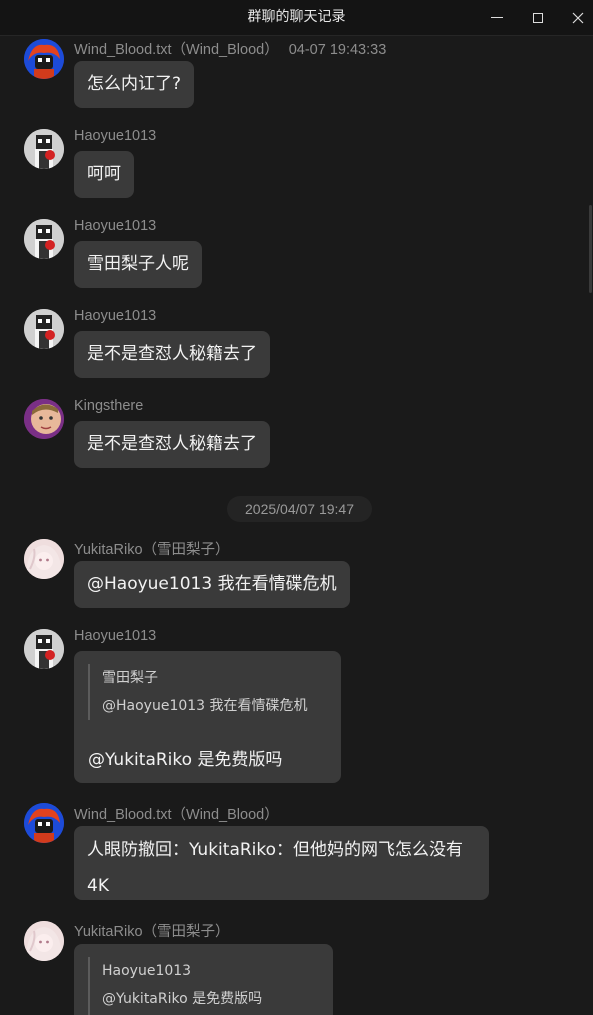 Image resolution: width=593 pixels, height=1015 pixels. I want to click on quoted-message: 雪田梨子 @Haoyue1013 我在看情碟危机, so click(198, 692).